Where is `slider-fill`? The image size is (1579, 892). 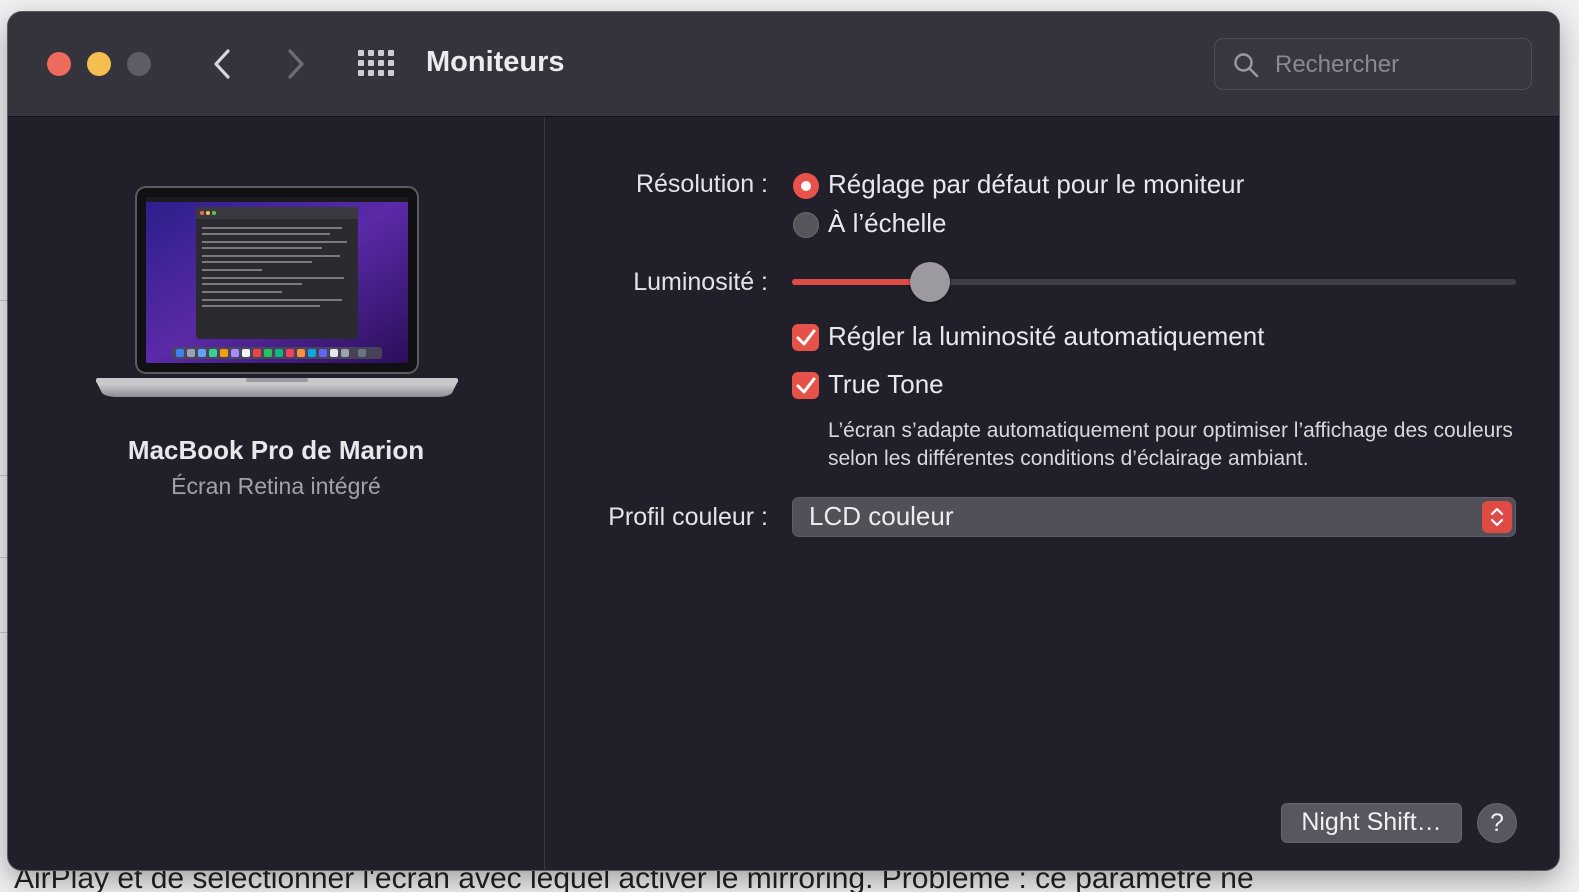 slider-fill is located at coordinates (861, 282).